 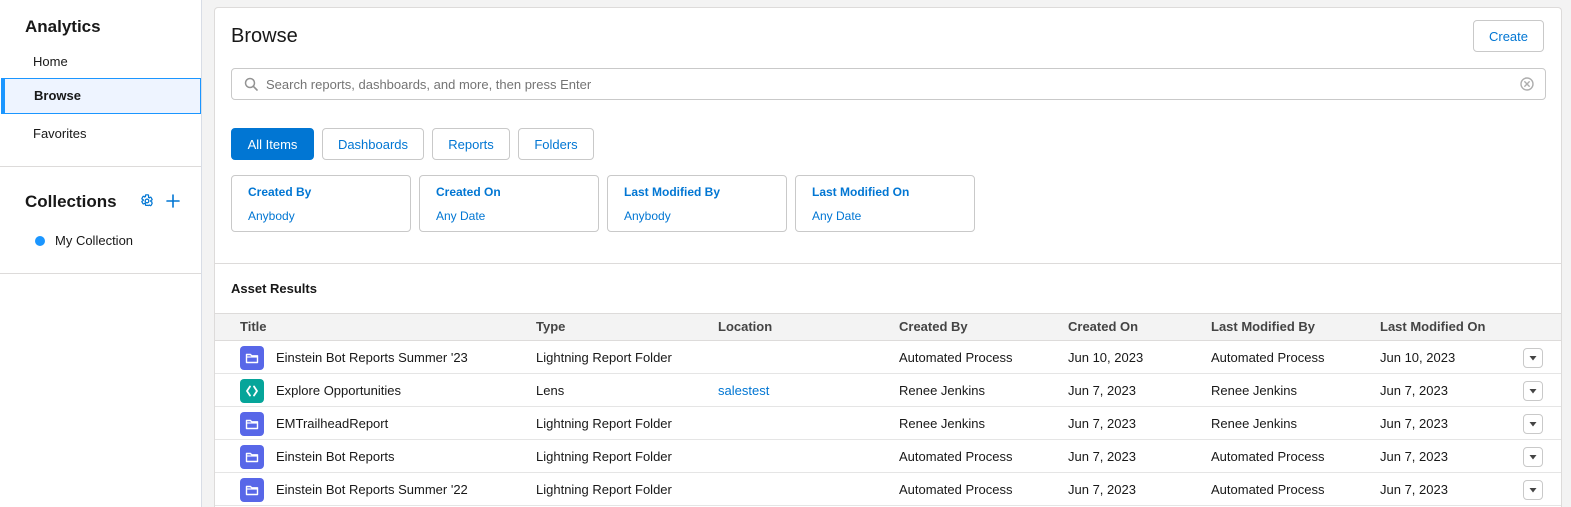 I want to click on search-box, so click(x=888, y=84).